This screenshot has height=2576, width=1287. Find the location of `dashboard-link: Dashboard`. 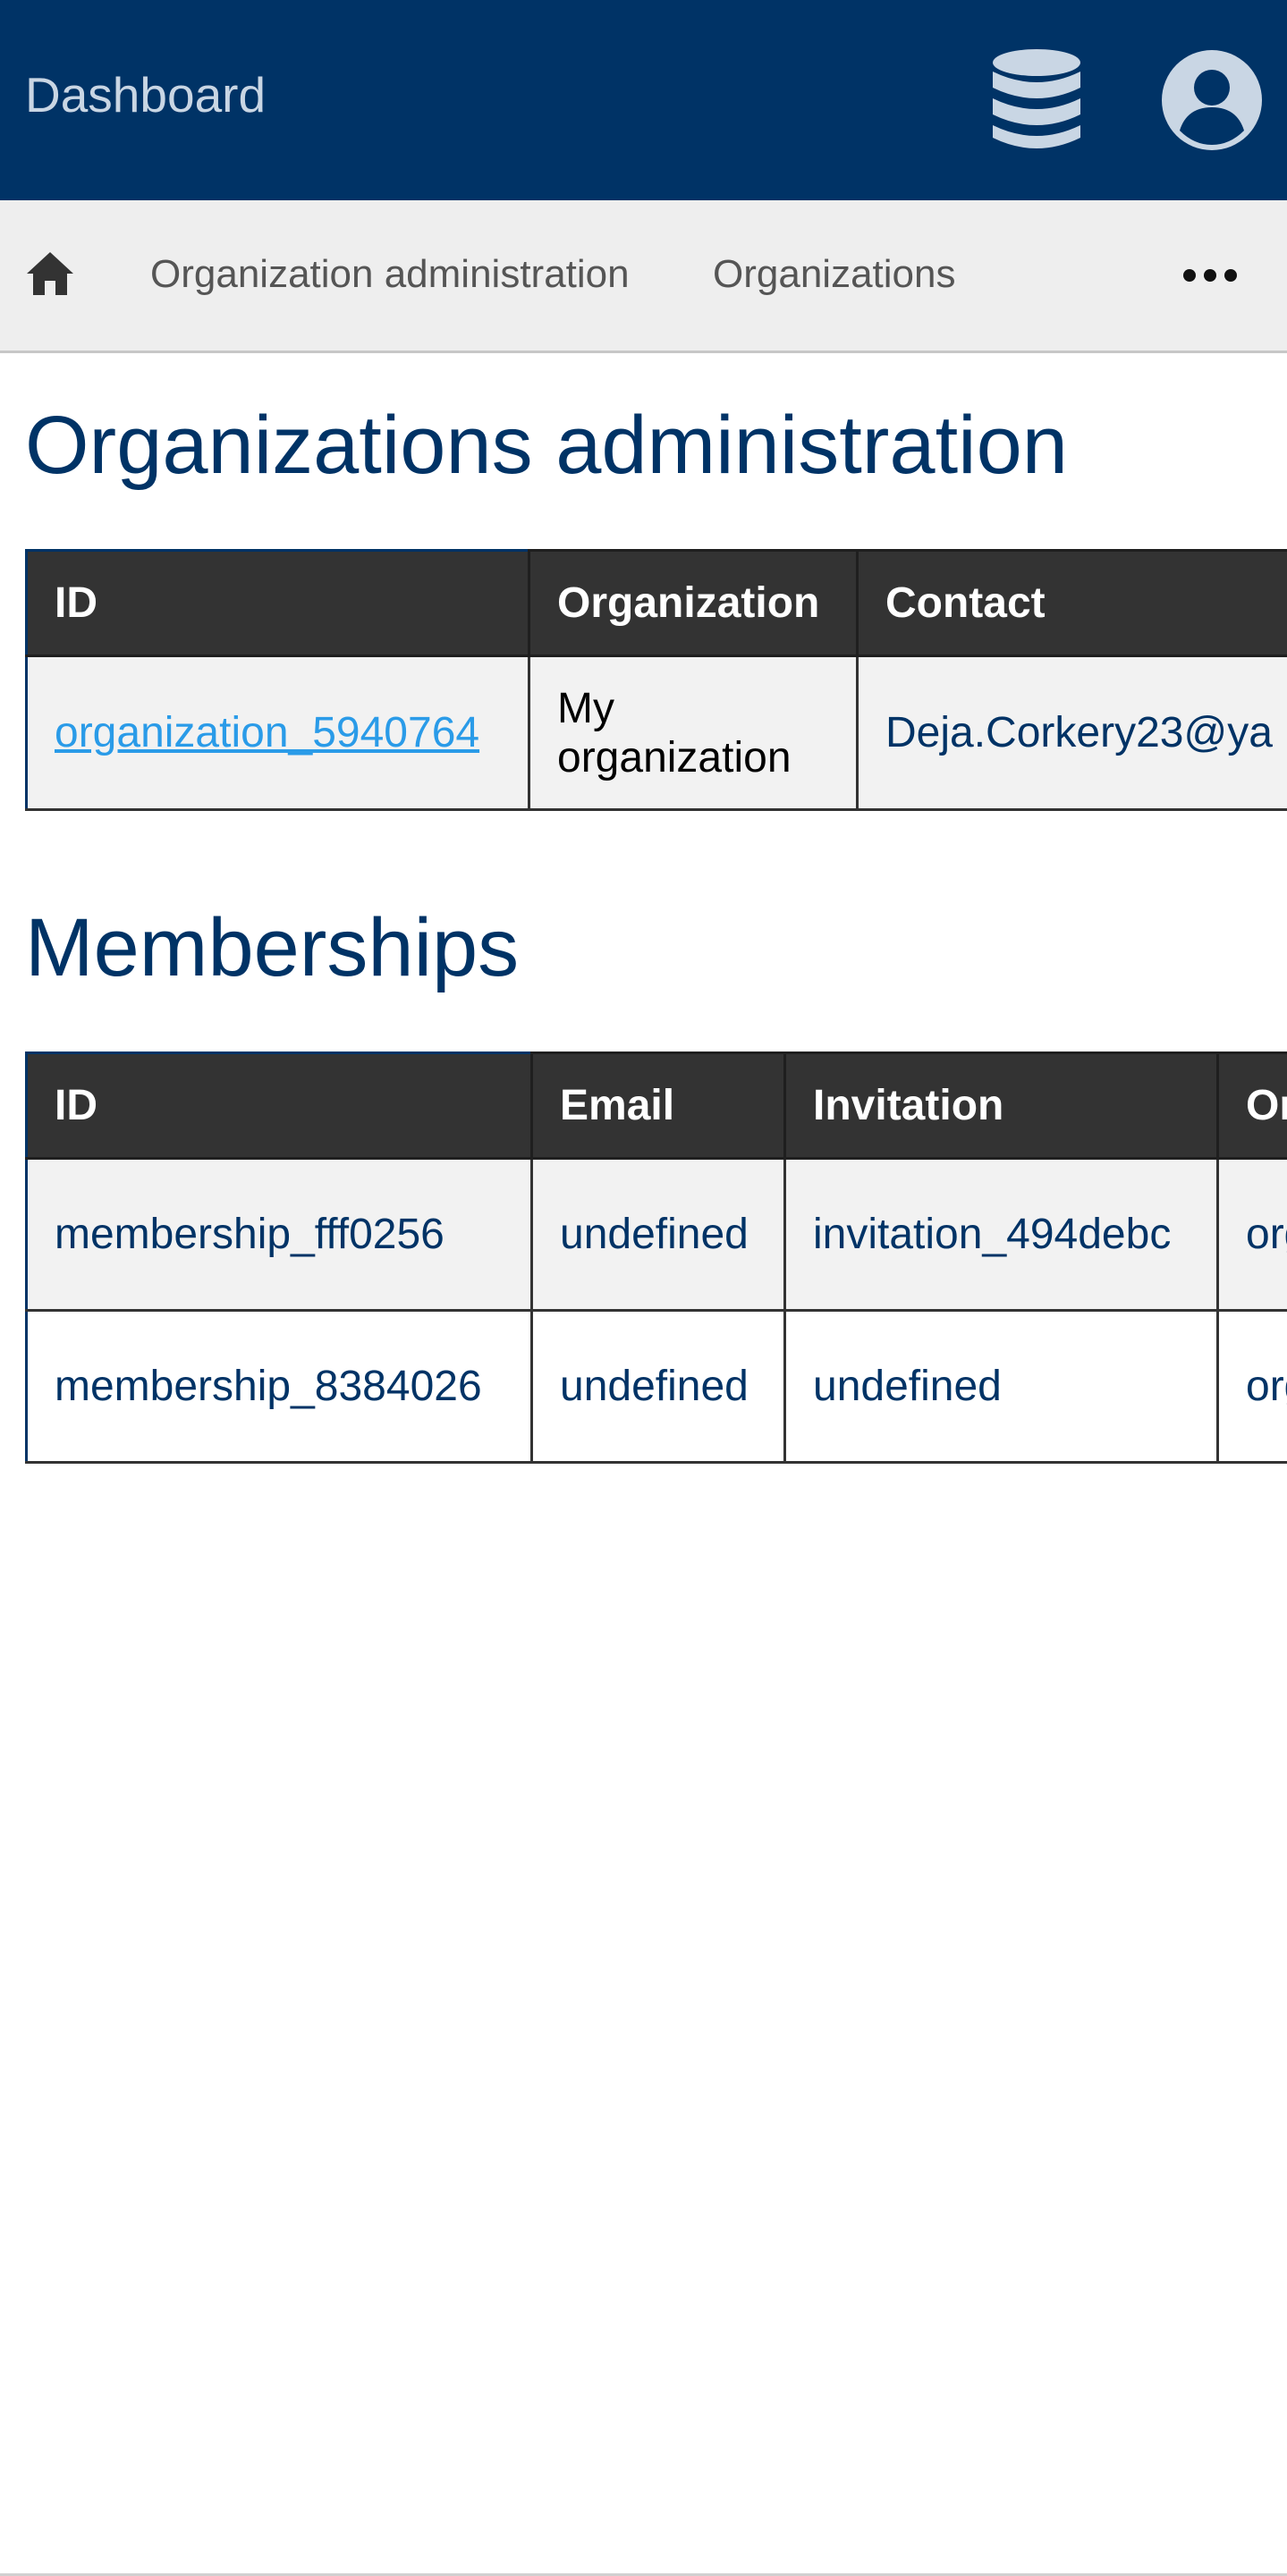

dashboard-link: Dashboard is located at coordinates (145, 95).